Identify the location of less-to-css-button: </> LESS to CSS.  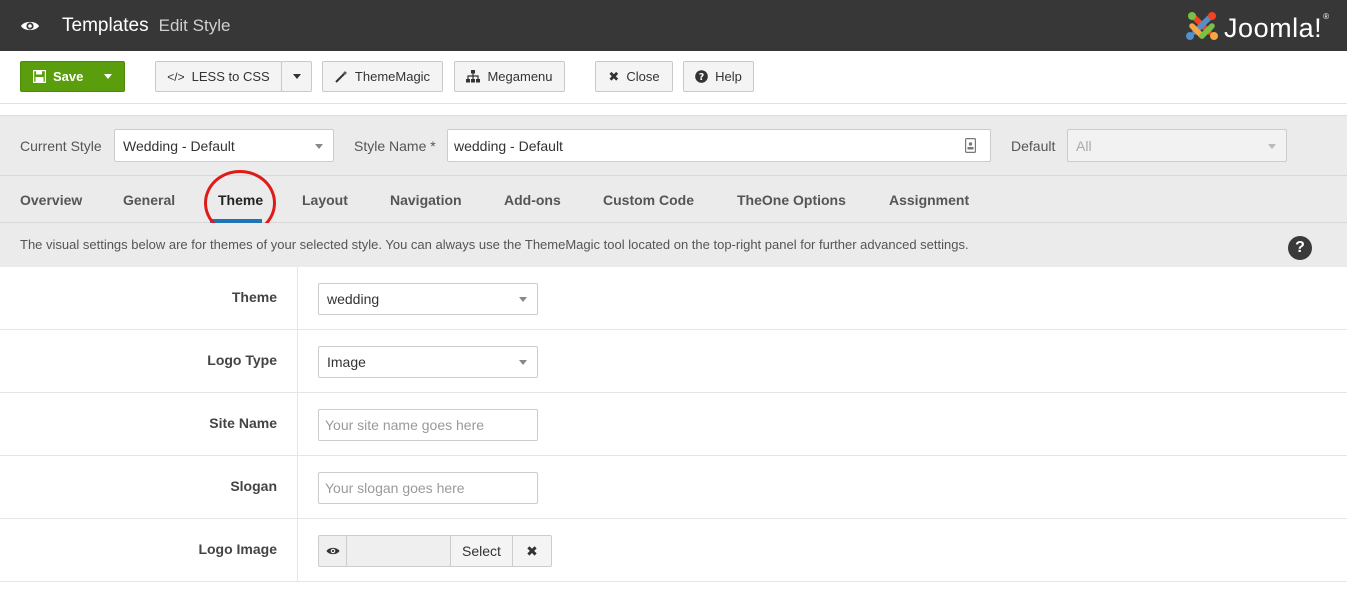
(218, 76).